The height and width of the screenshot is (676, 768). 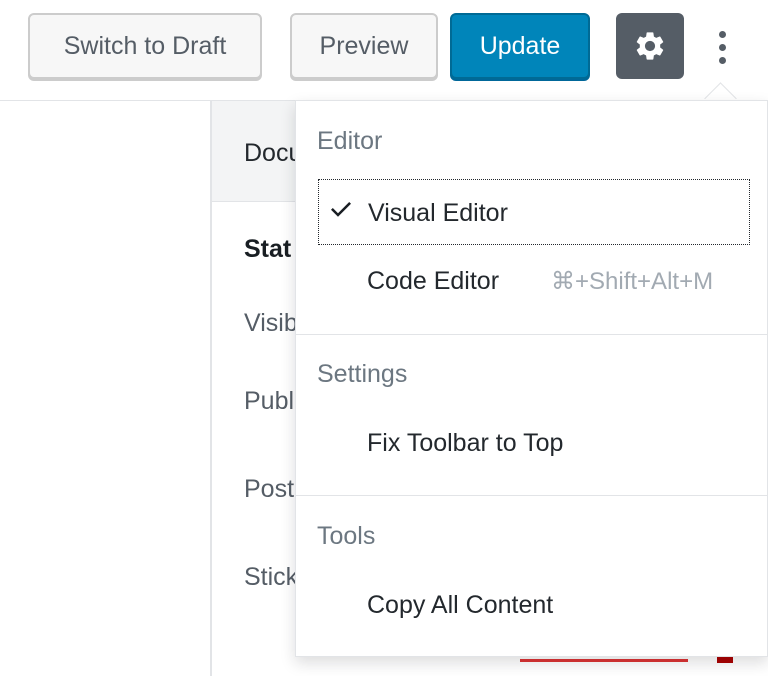 I want to click on fix-toolbar-item: Fix Toolbar to Top, so click(x=465, y=443).